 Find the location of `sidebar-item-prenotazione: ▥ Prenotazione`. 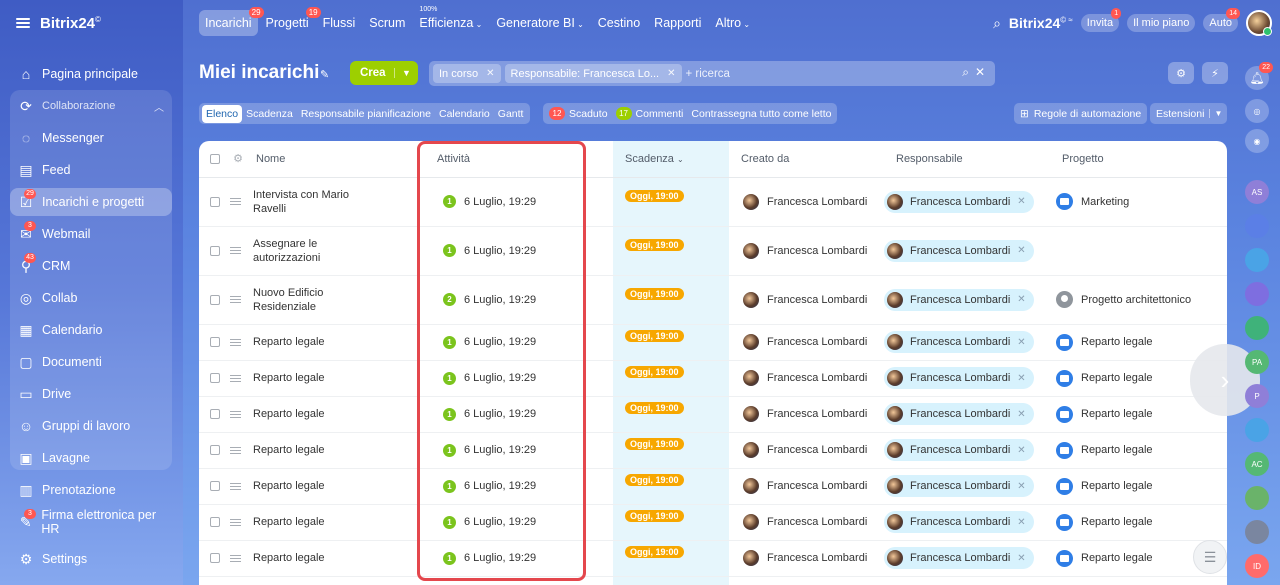

sidebar-item-prenotazione: ▥ Prenotazione is located at coordinates (91, 490).